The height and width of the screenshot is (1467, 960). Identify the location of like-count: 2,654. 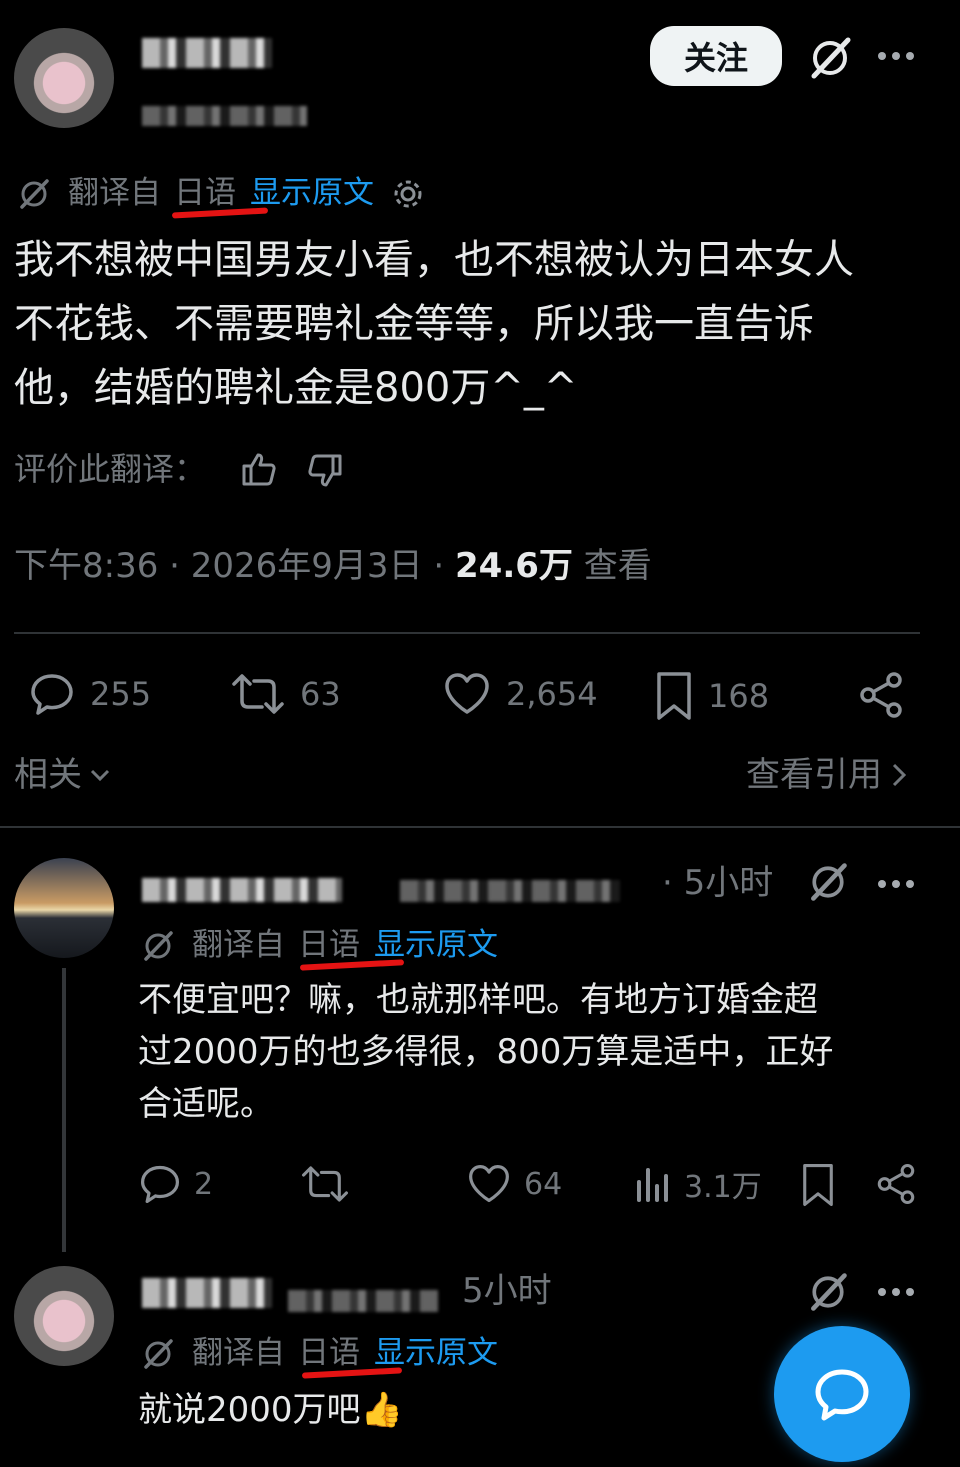
(552, 694).